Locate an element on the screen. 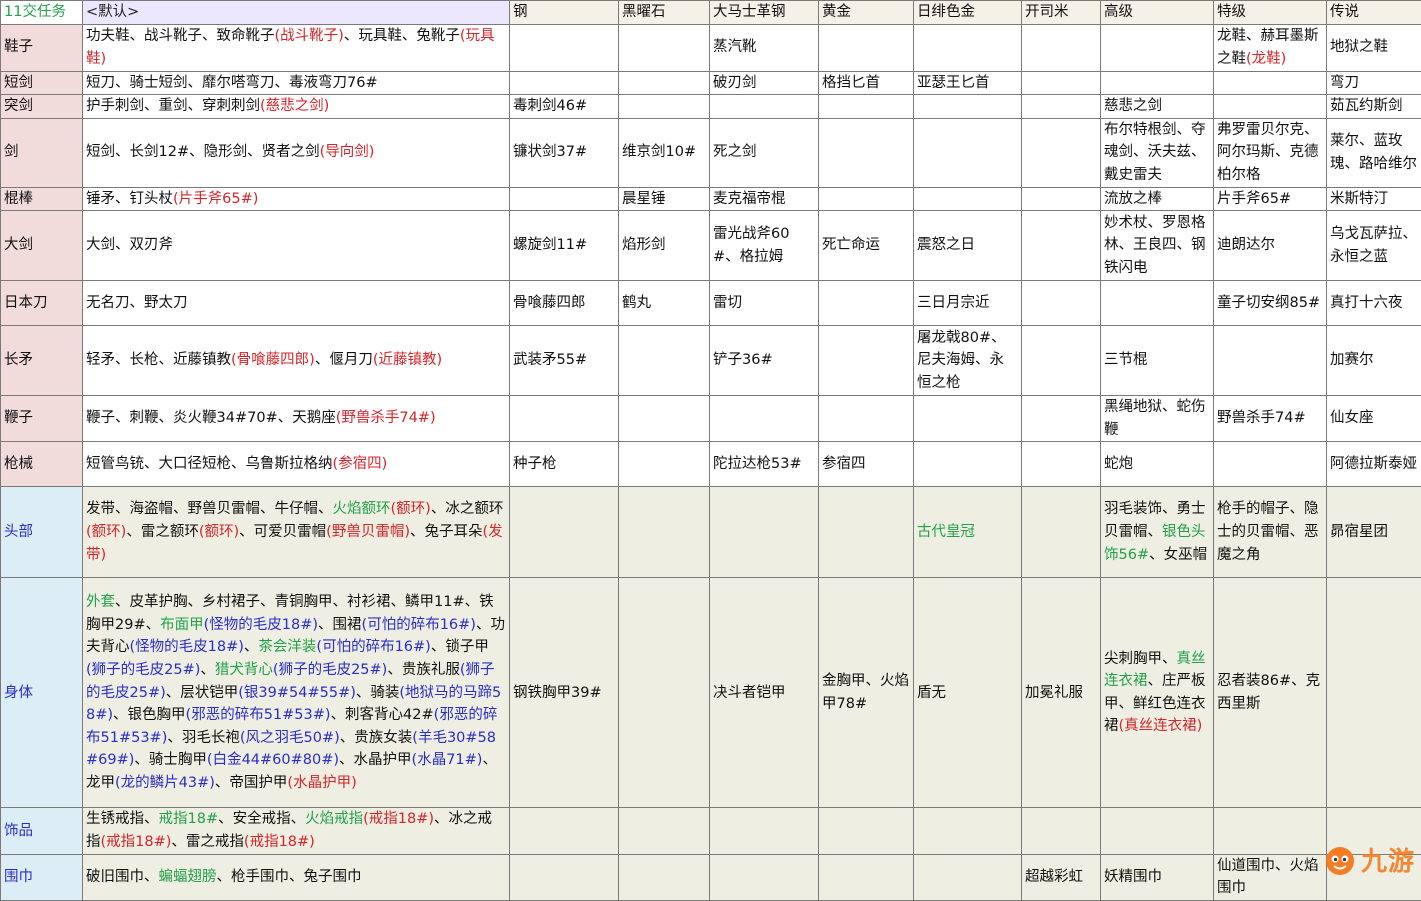 This screenshot has height=901, width=1421. cell-steel-col: 钢铁胸甲39# is located at coordinates (564, 693).